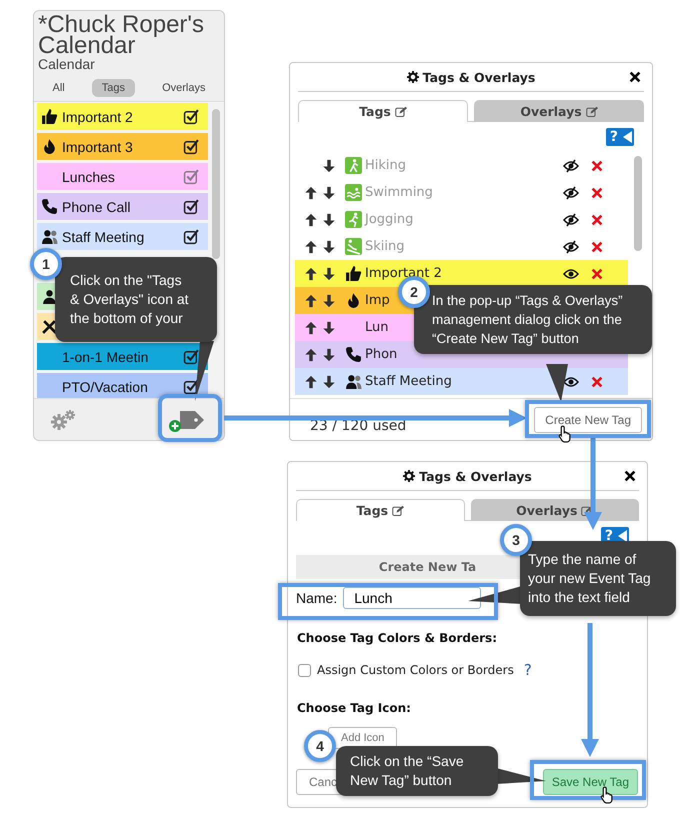 The width and height of the screenshot is (680, 817). What do you see at coordinates (88, 176) in the screenshot?
I see `tag-label: Lunches` at bounding box center [88, 176].